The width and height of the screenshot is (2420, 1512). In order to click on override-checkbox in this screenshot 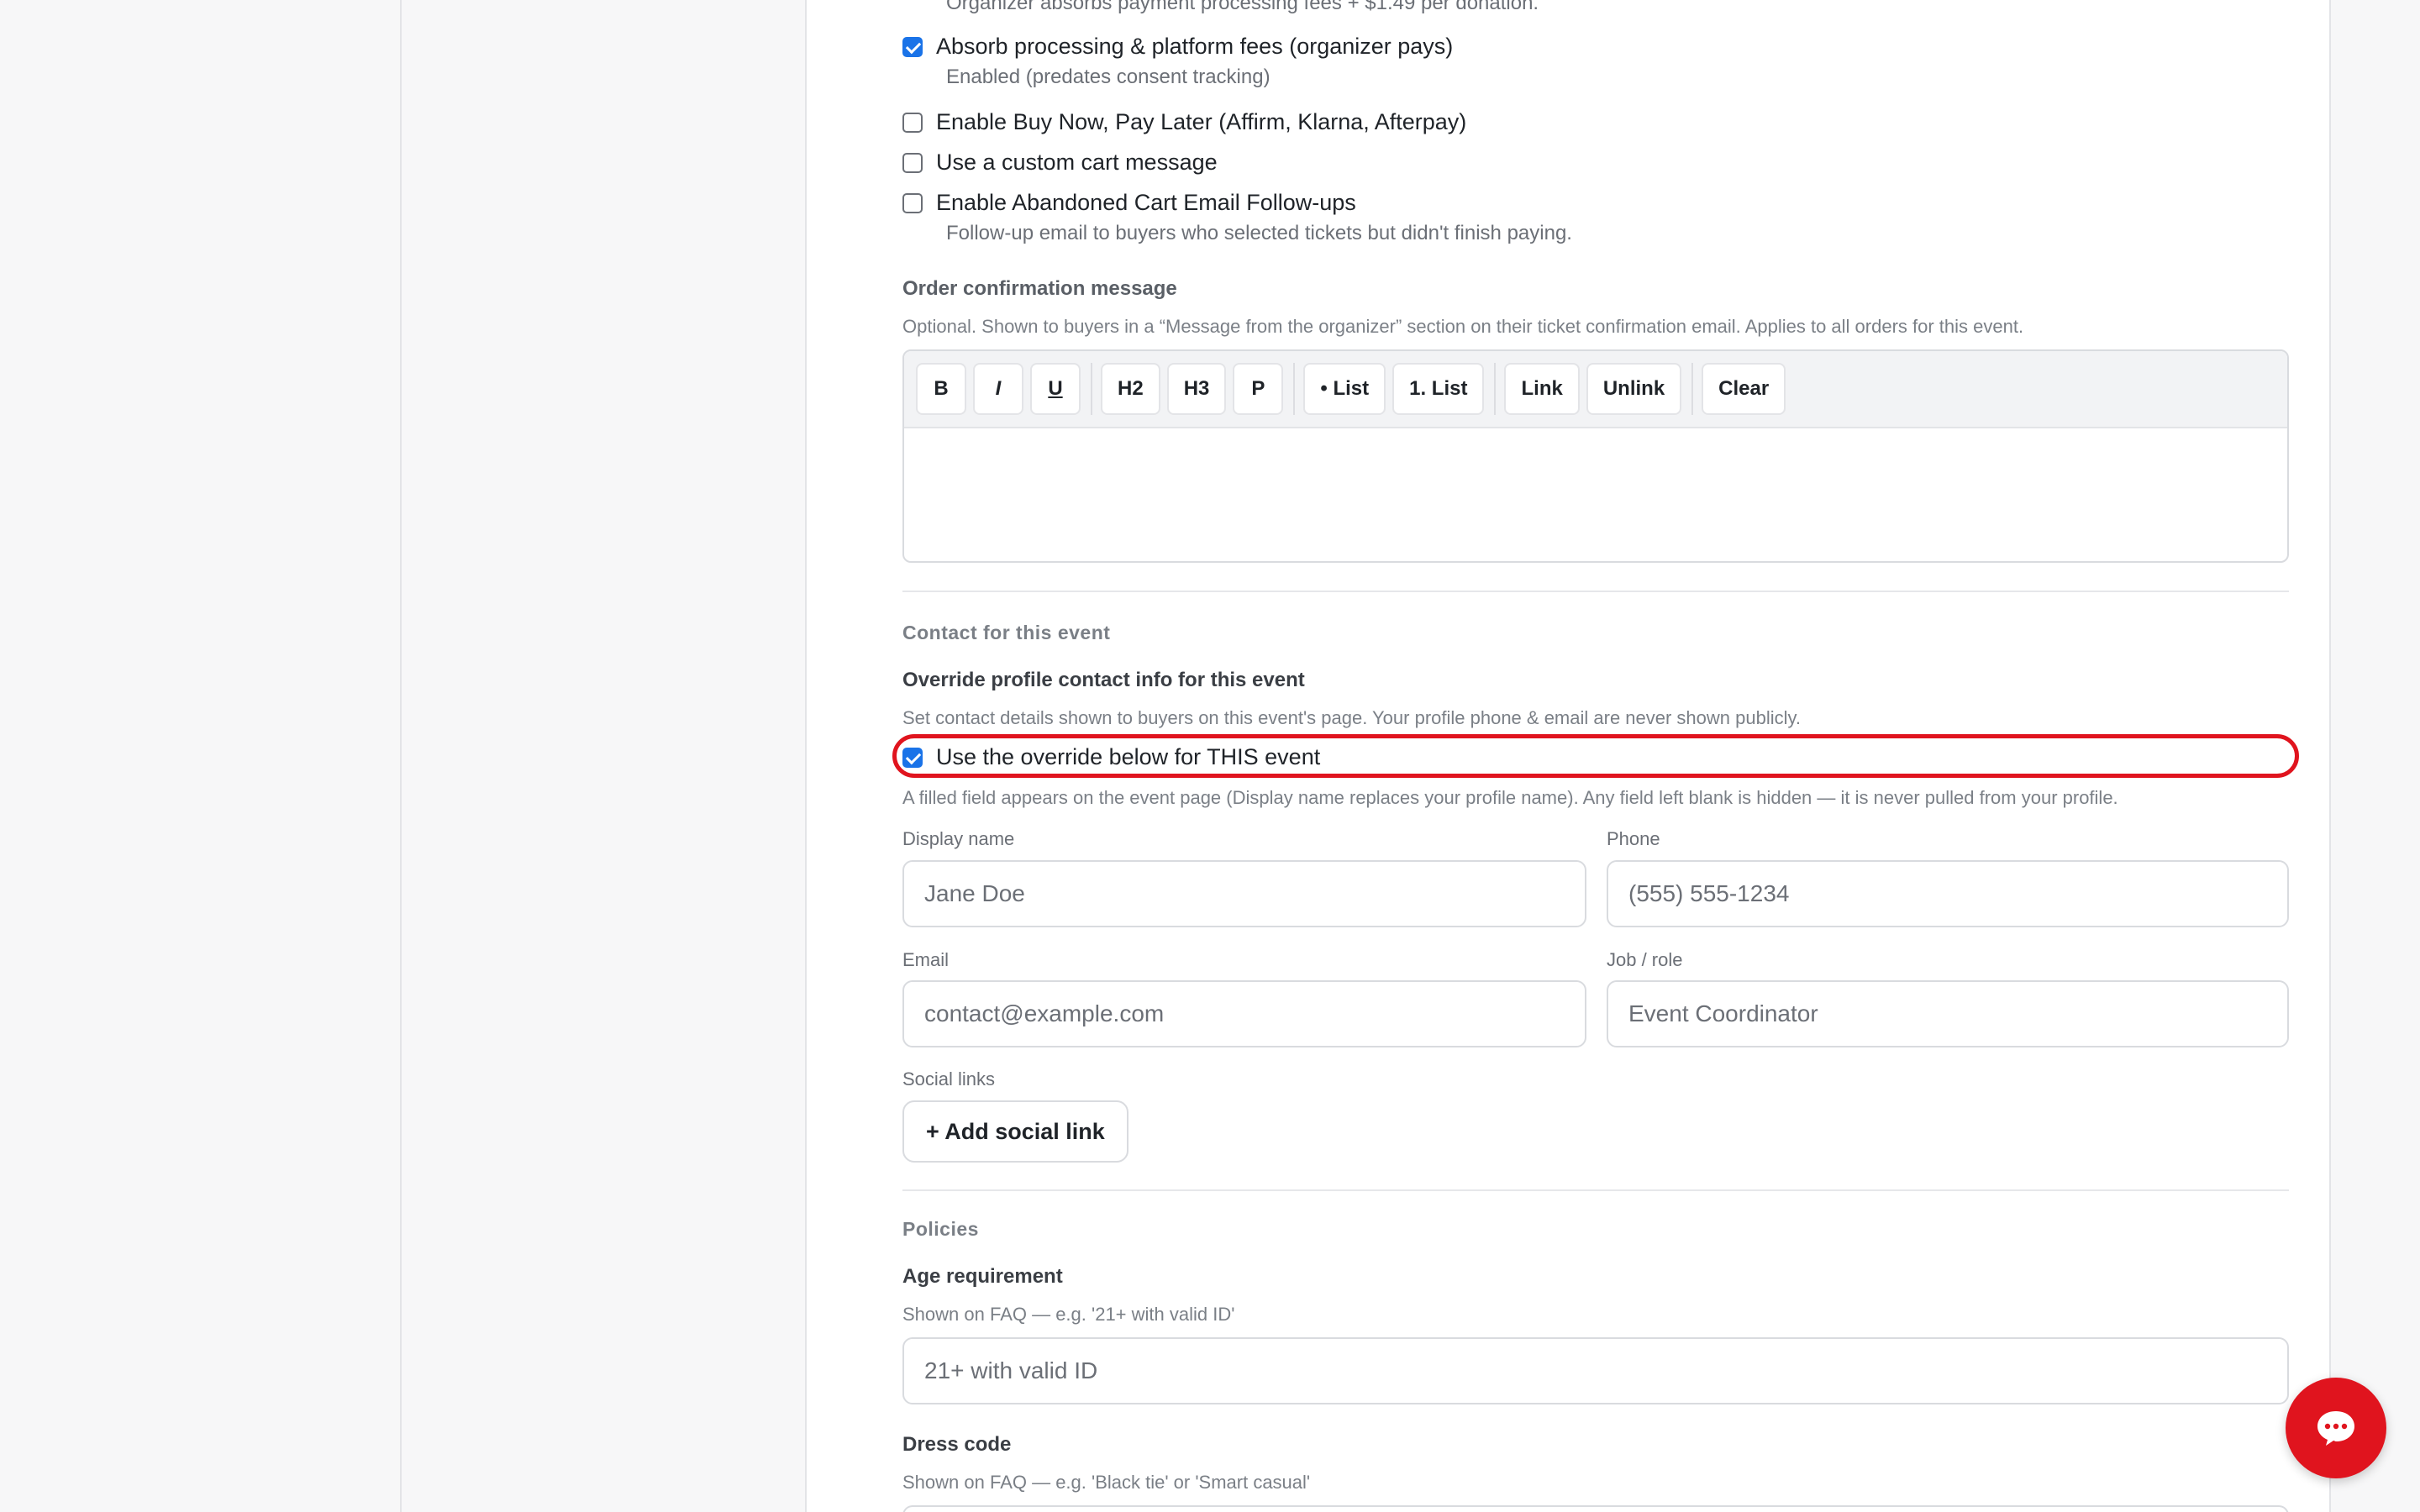, I will do `click(912, 757)`.